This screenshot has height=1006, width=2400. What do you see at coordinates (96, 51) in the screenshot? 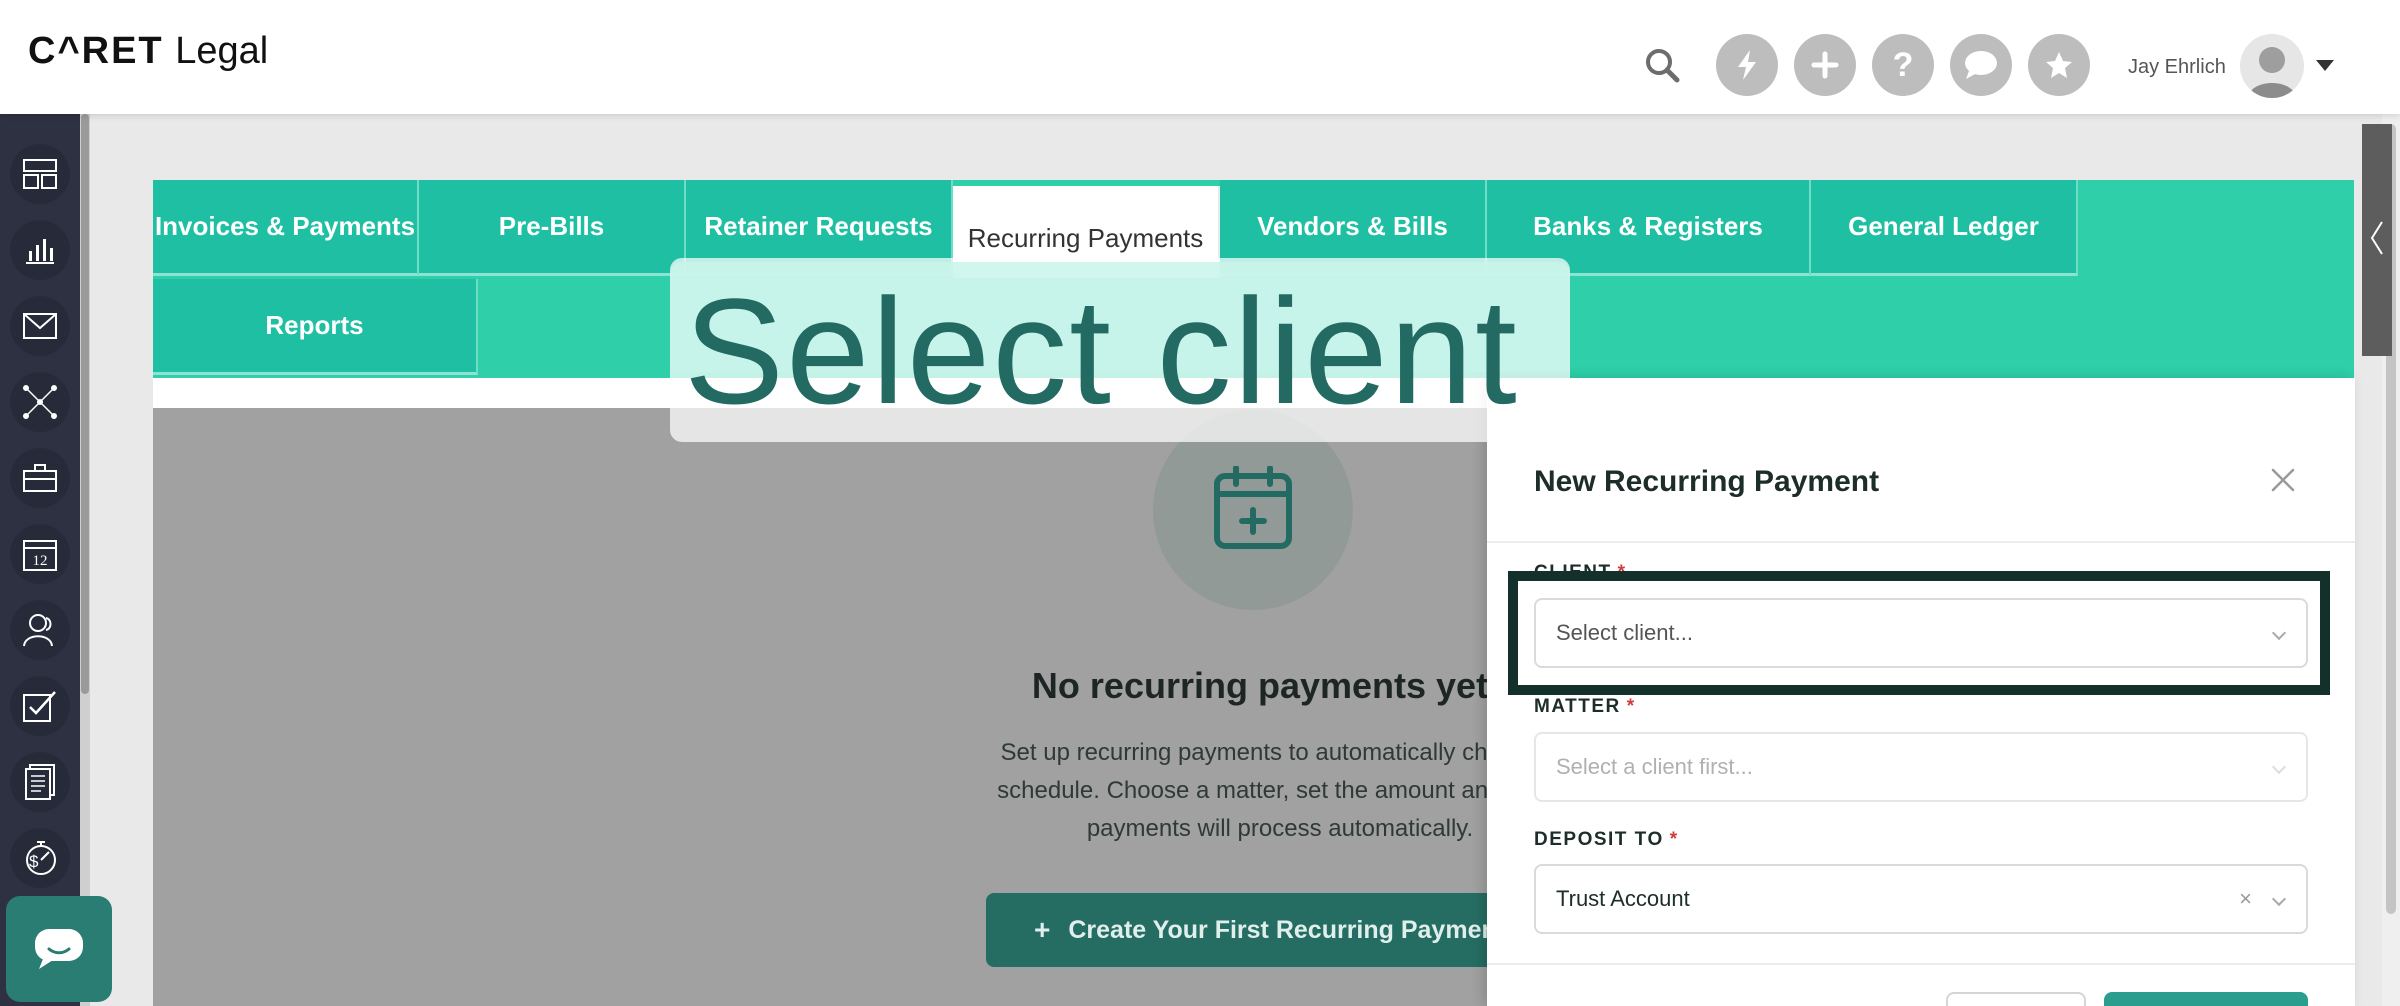
I see `logo-brand: C^RET` at bounding box center [96, 51].